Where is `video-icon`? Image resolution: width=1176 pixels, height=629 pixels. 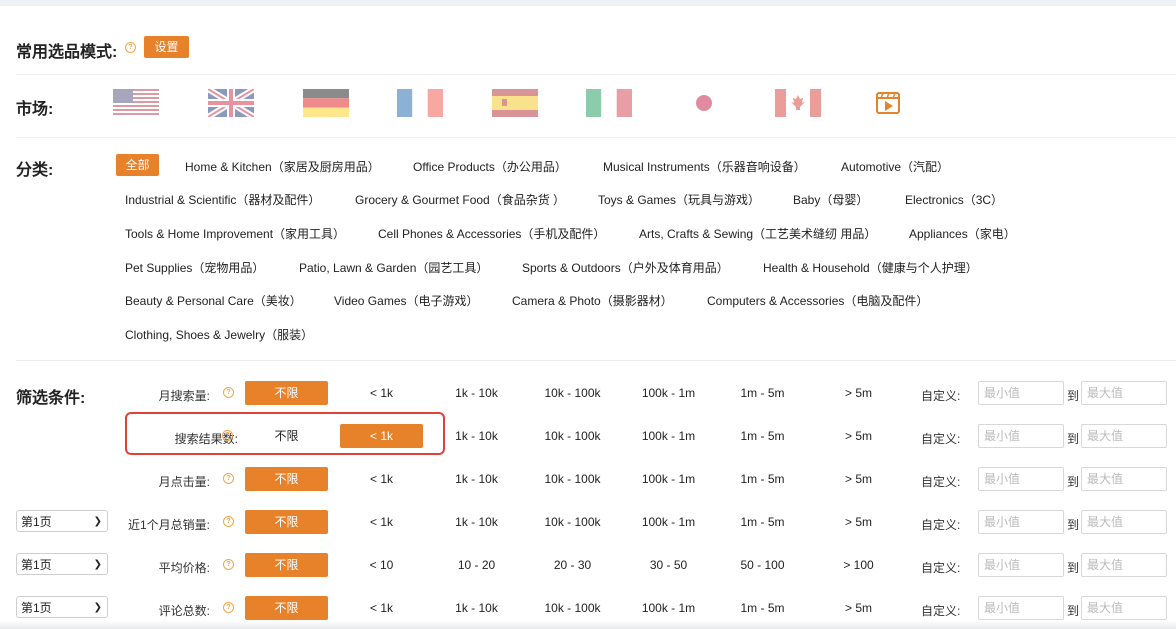 video-icon is located at coordinates (888, 103).